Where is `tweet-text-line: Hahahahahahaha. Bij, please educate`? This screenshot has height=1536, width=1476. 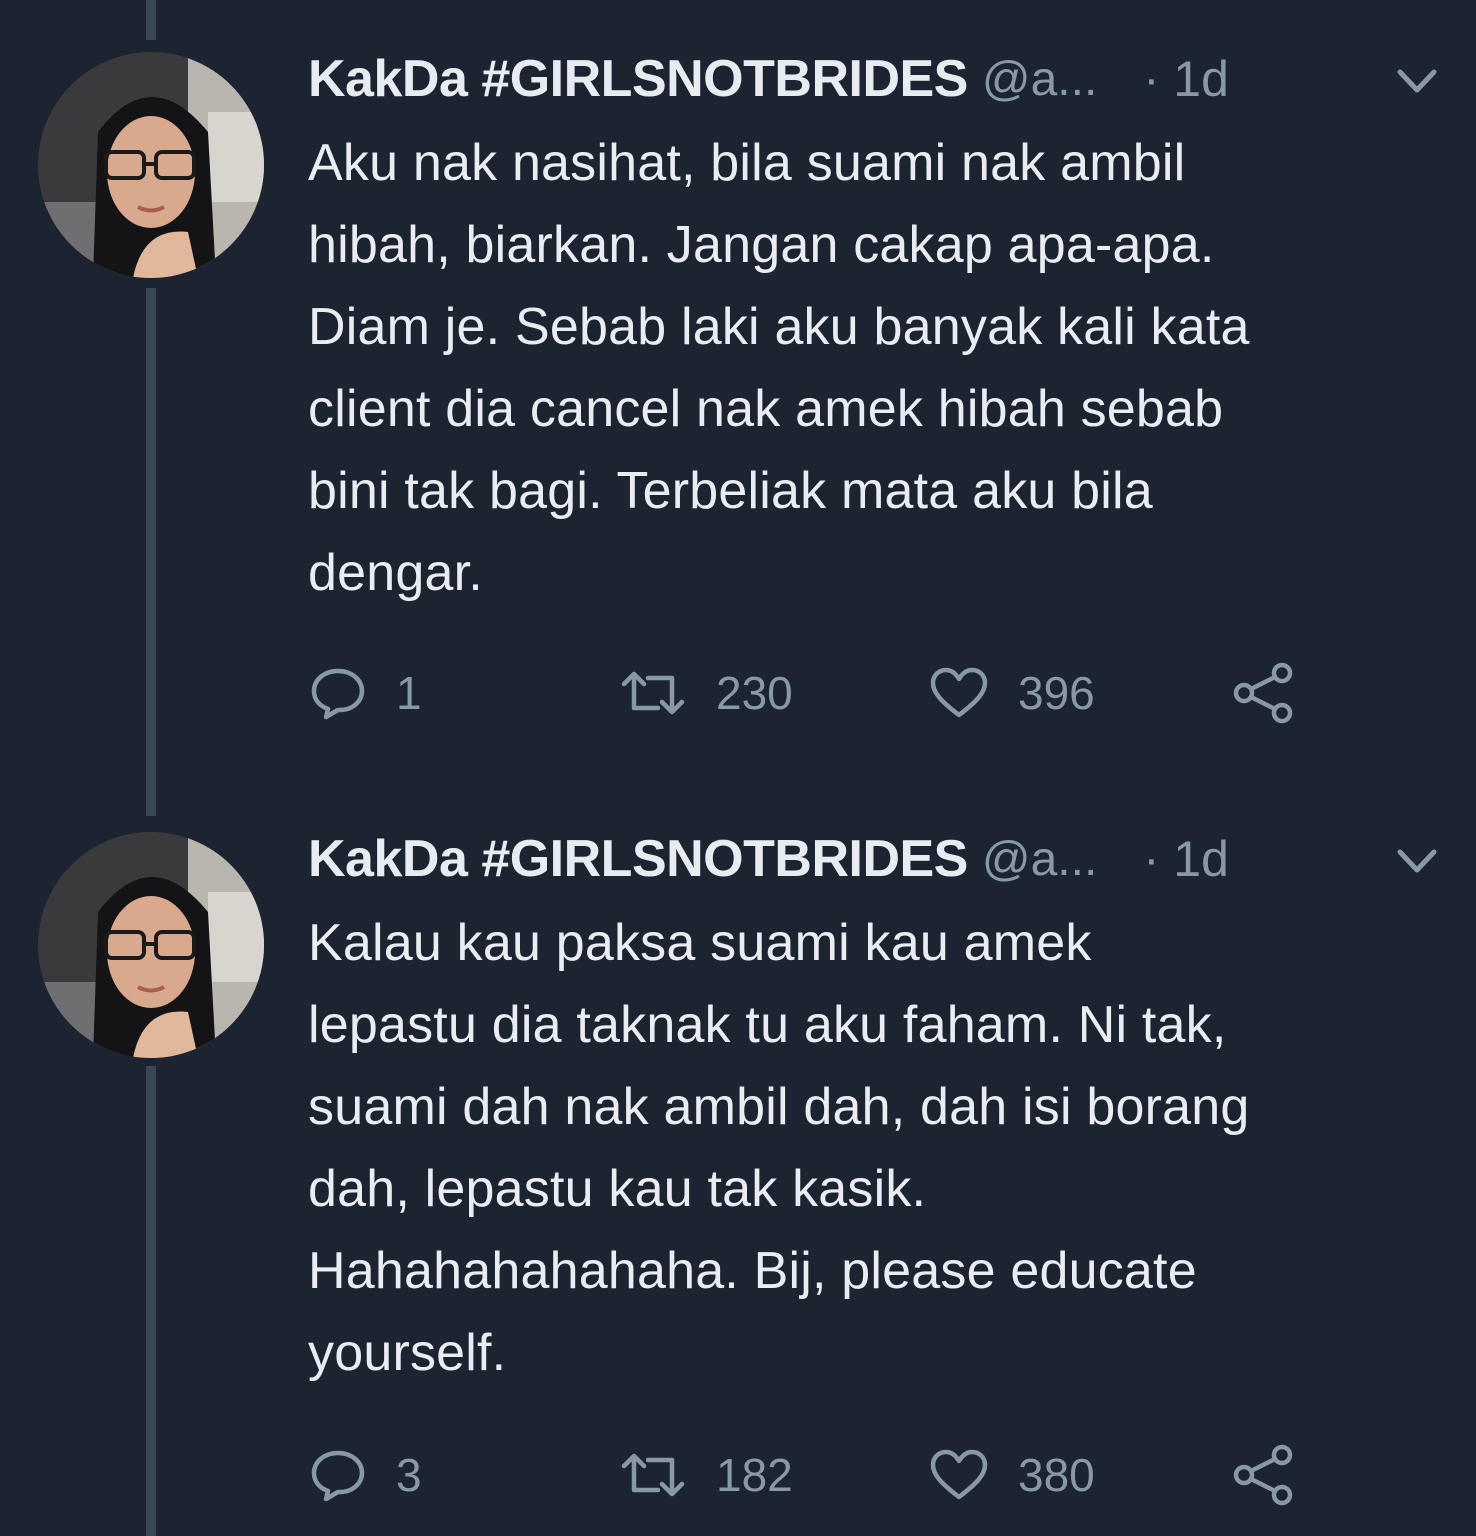
tweet-text-line: Hahahahahahaha. Bij, please educate is located at coordinates (752, 1271).